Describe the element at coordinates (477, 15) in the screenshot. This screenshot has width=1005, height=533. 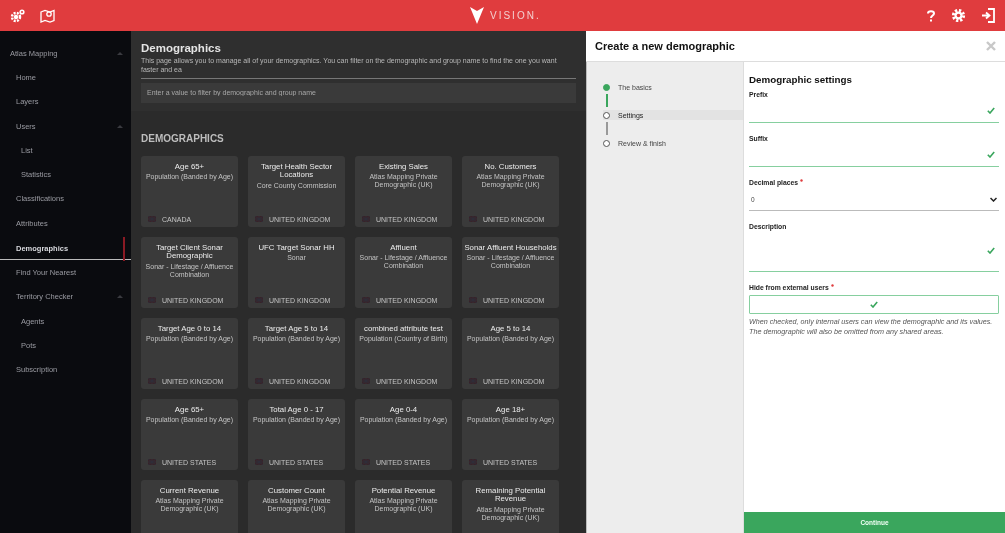
I see `logo-icon` at that location.